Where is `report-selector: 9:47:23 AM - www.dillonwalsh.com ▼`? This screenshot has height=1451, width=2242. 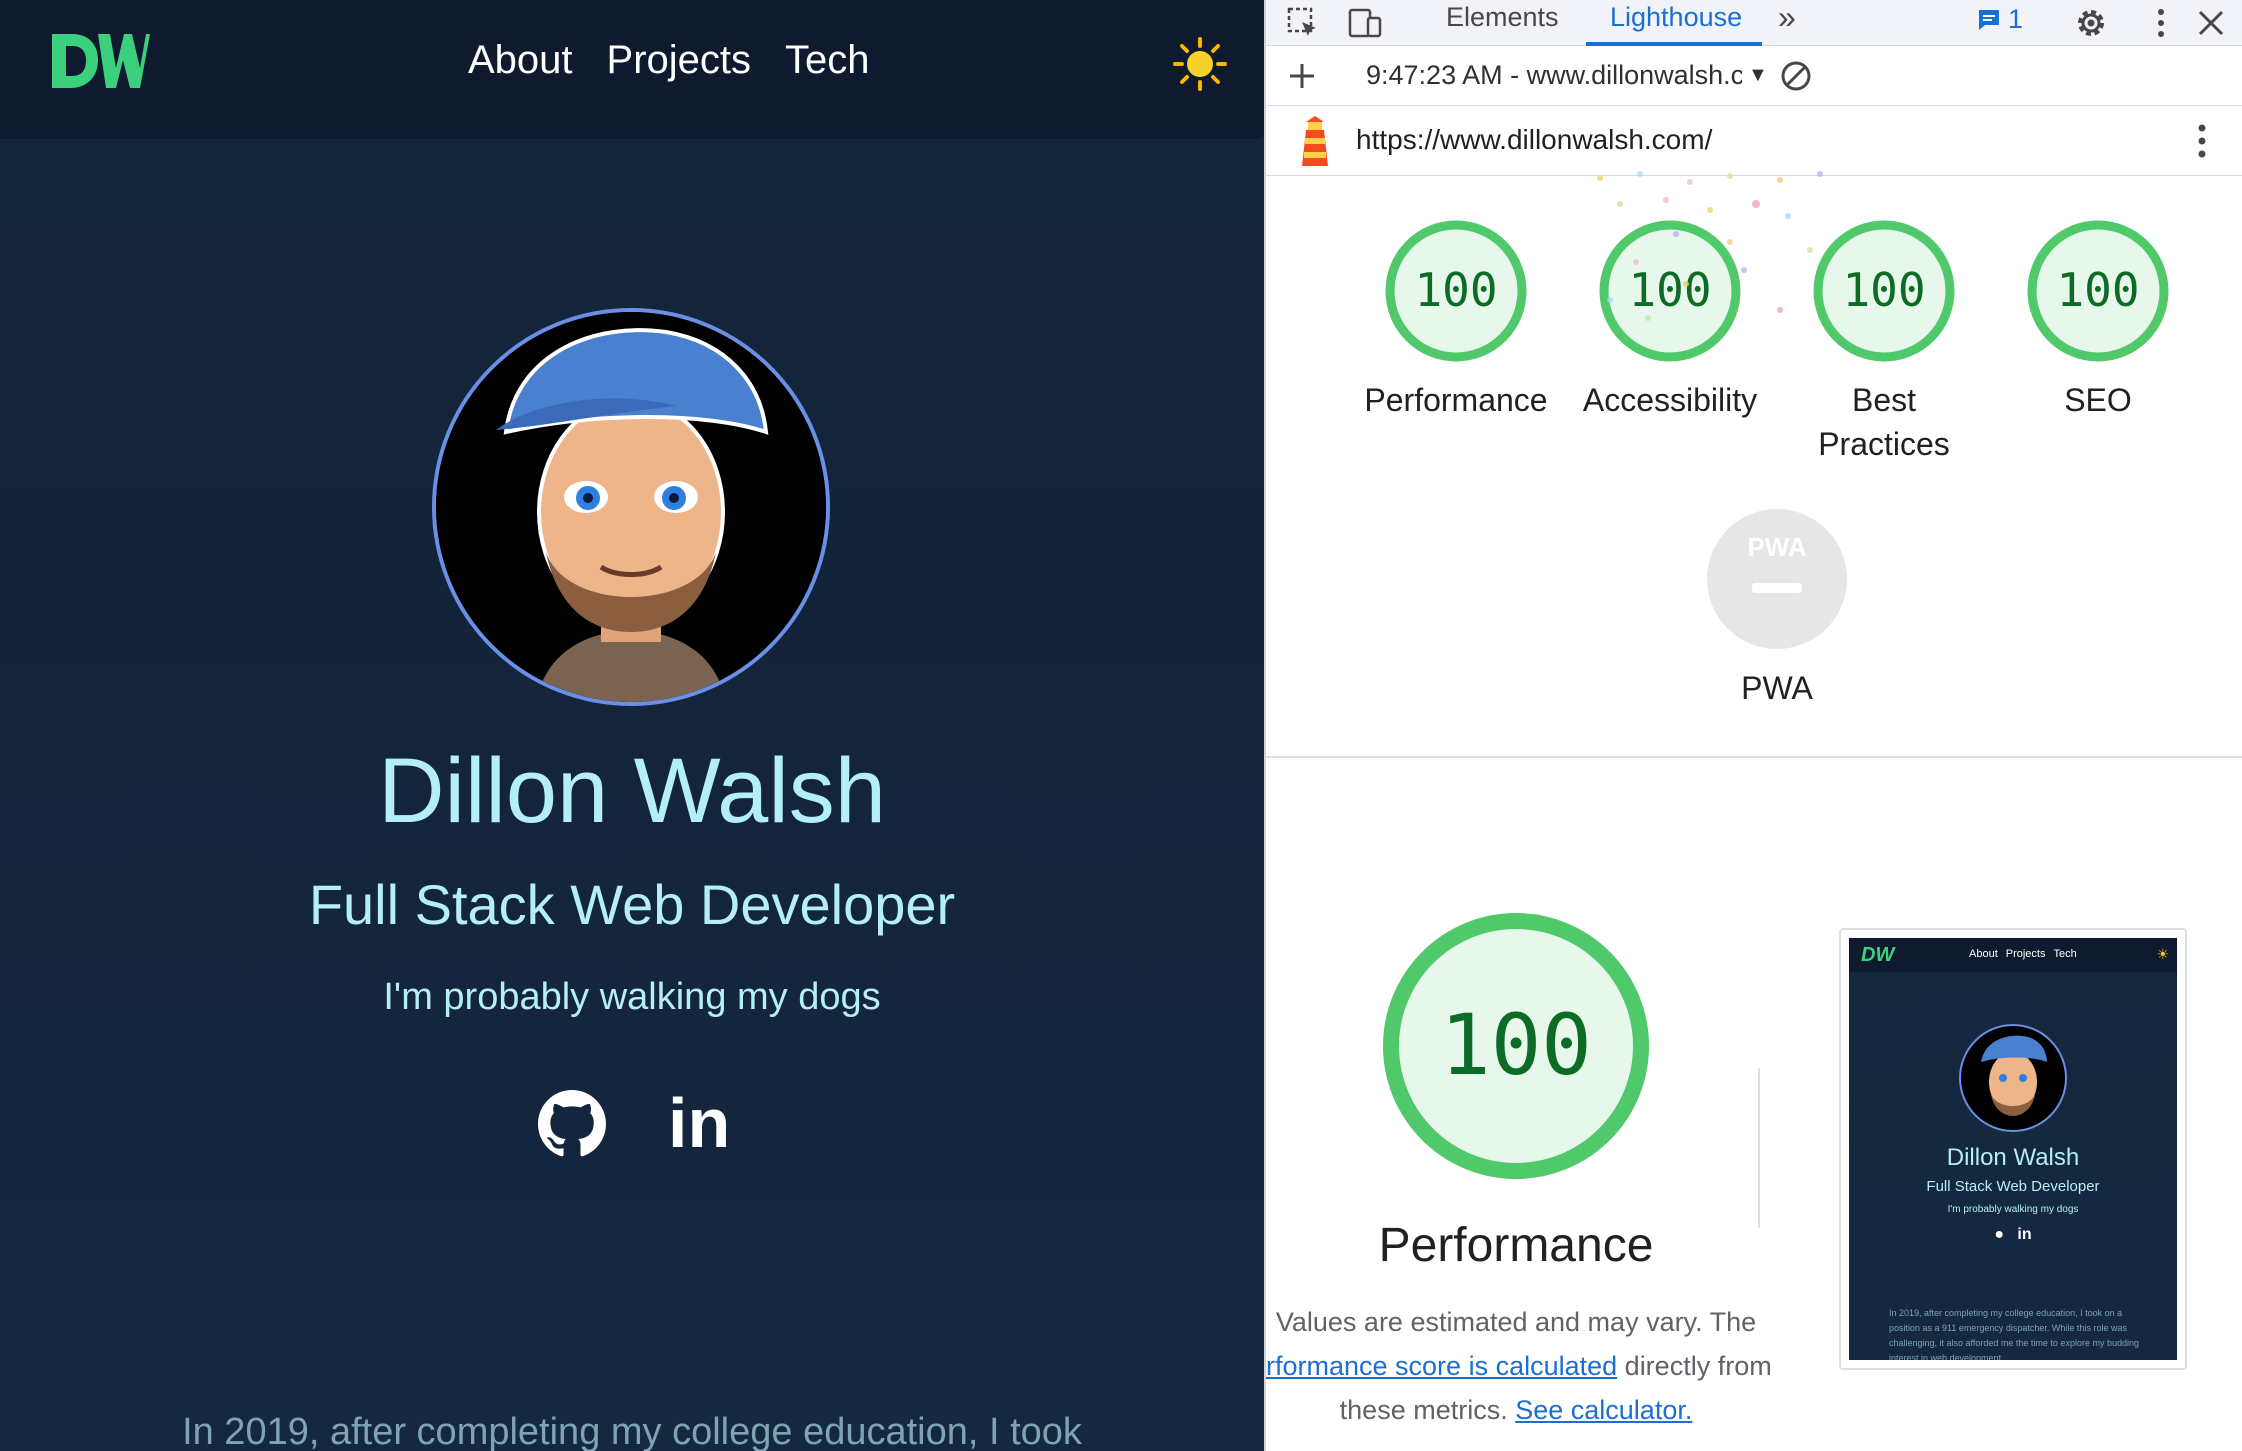
report-selector: 9:47:23 AM - www.dillonwalsh.com ▼ is located at coordinates (1567, 75).